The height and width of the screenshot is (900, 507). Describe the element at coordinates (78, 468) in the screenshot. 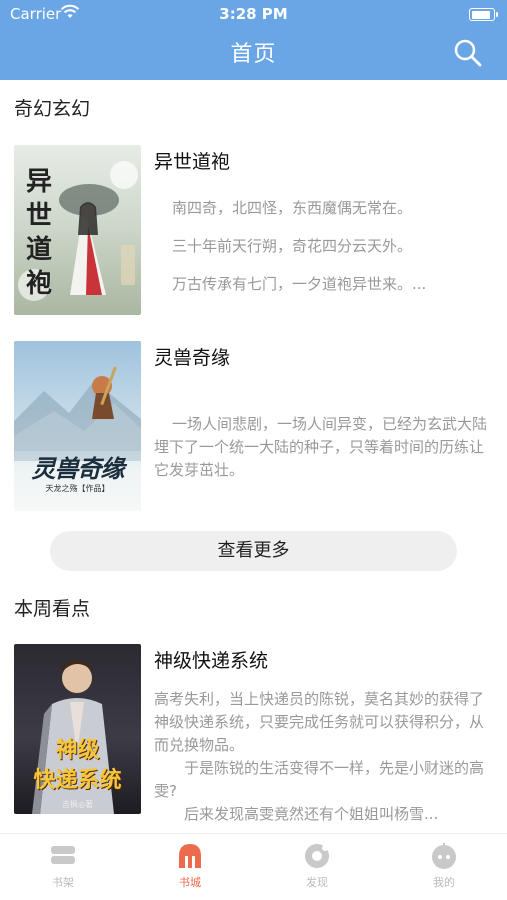

I see `cover-title-text: 灵兽奇缘` at that location.